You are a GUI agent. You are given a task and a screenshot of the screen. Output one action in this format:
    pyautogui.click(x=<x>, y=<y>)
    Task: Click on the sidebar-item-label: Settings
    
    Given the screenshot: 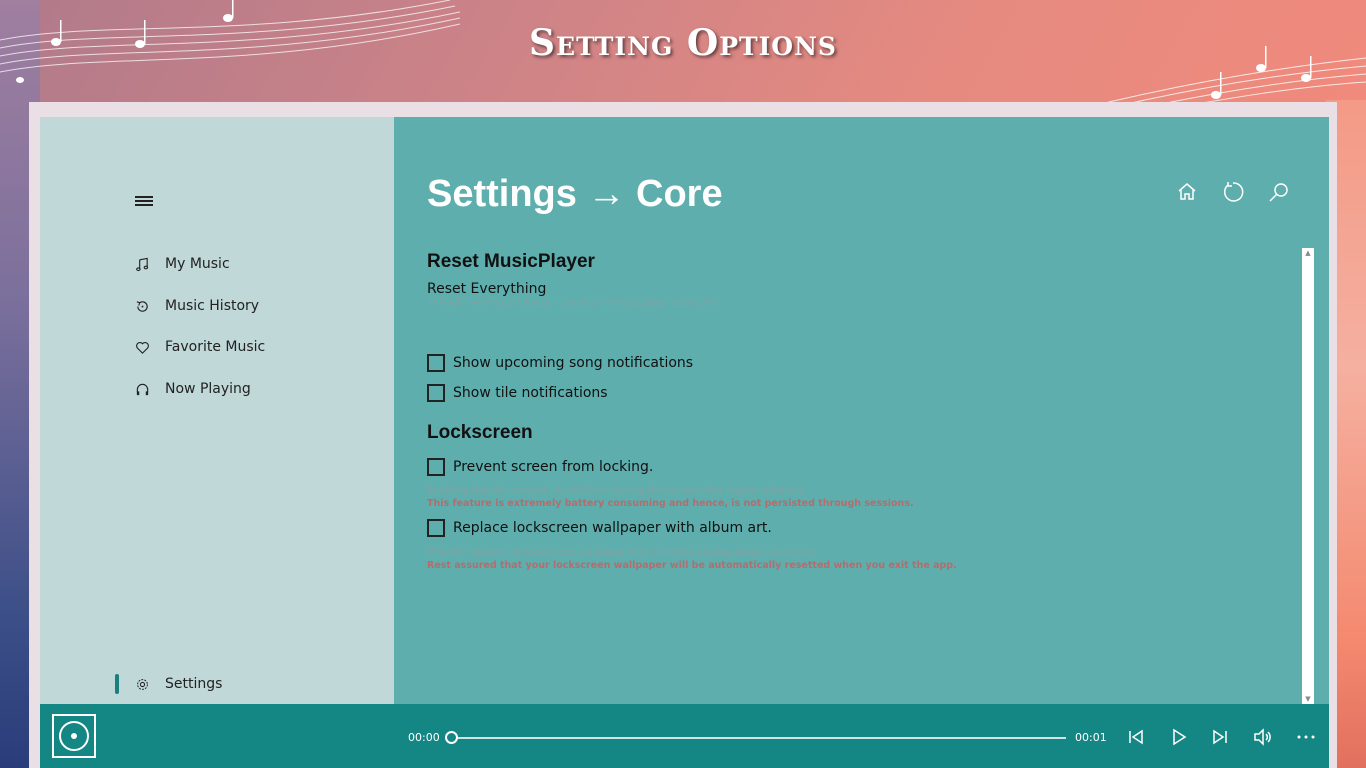 What is the action you would take?
    pyautogui.click(x=194, y=684)
    